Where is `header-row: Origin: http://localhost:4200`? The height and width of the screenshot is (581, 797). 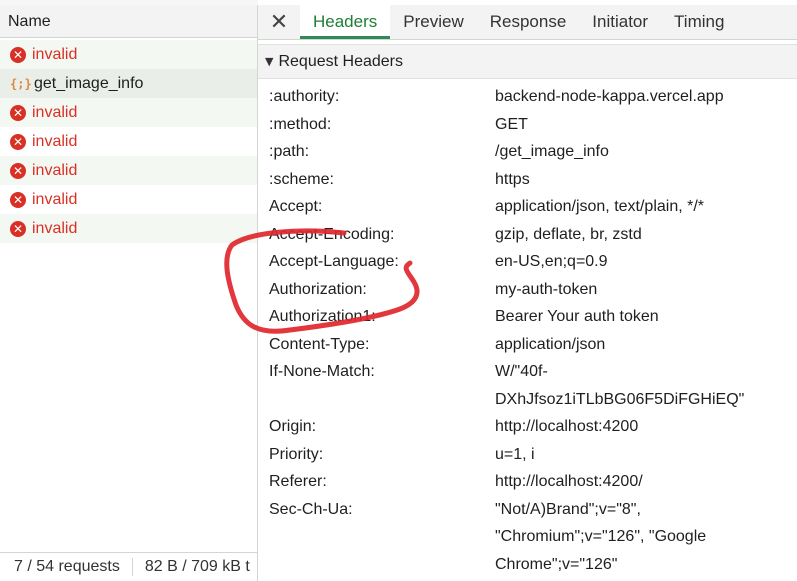
header-row: Origin: http://localhost:4200 is located at coordinates (527, 427).